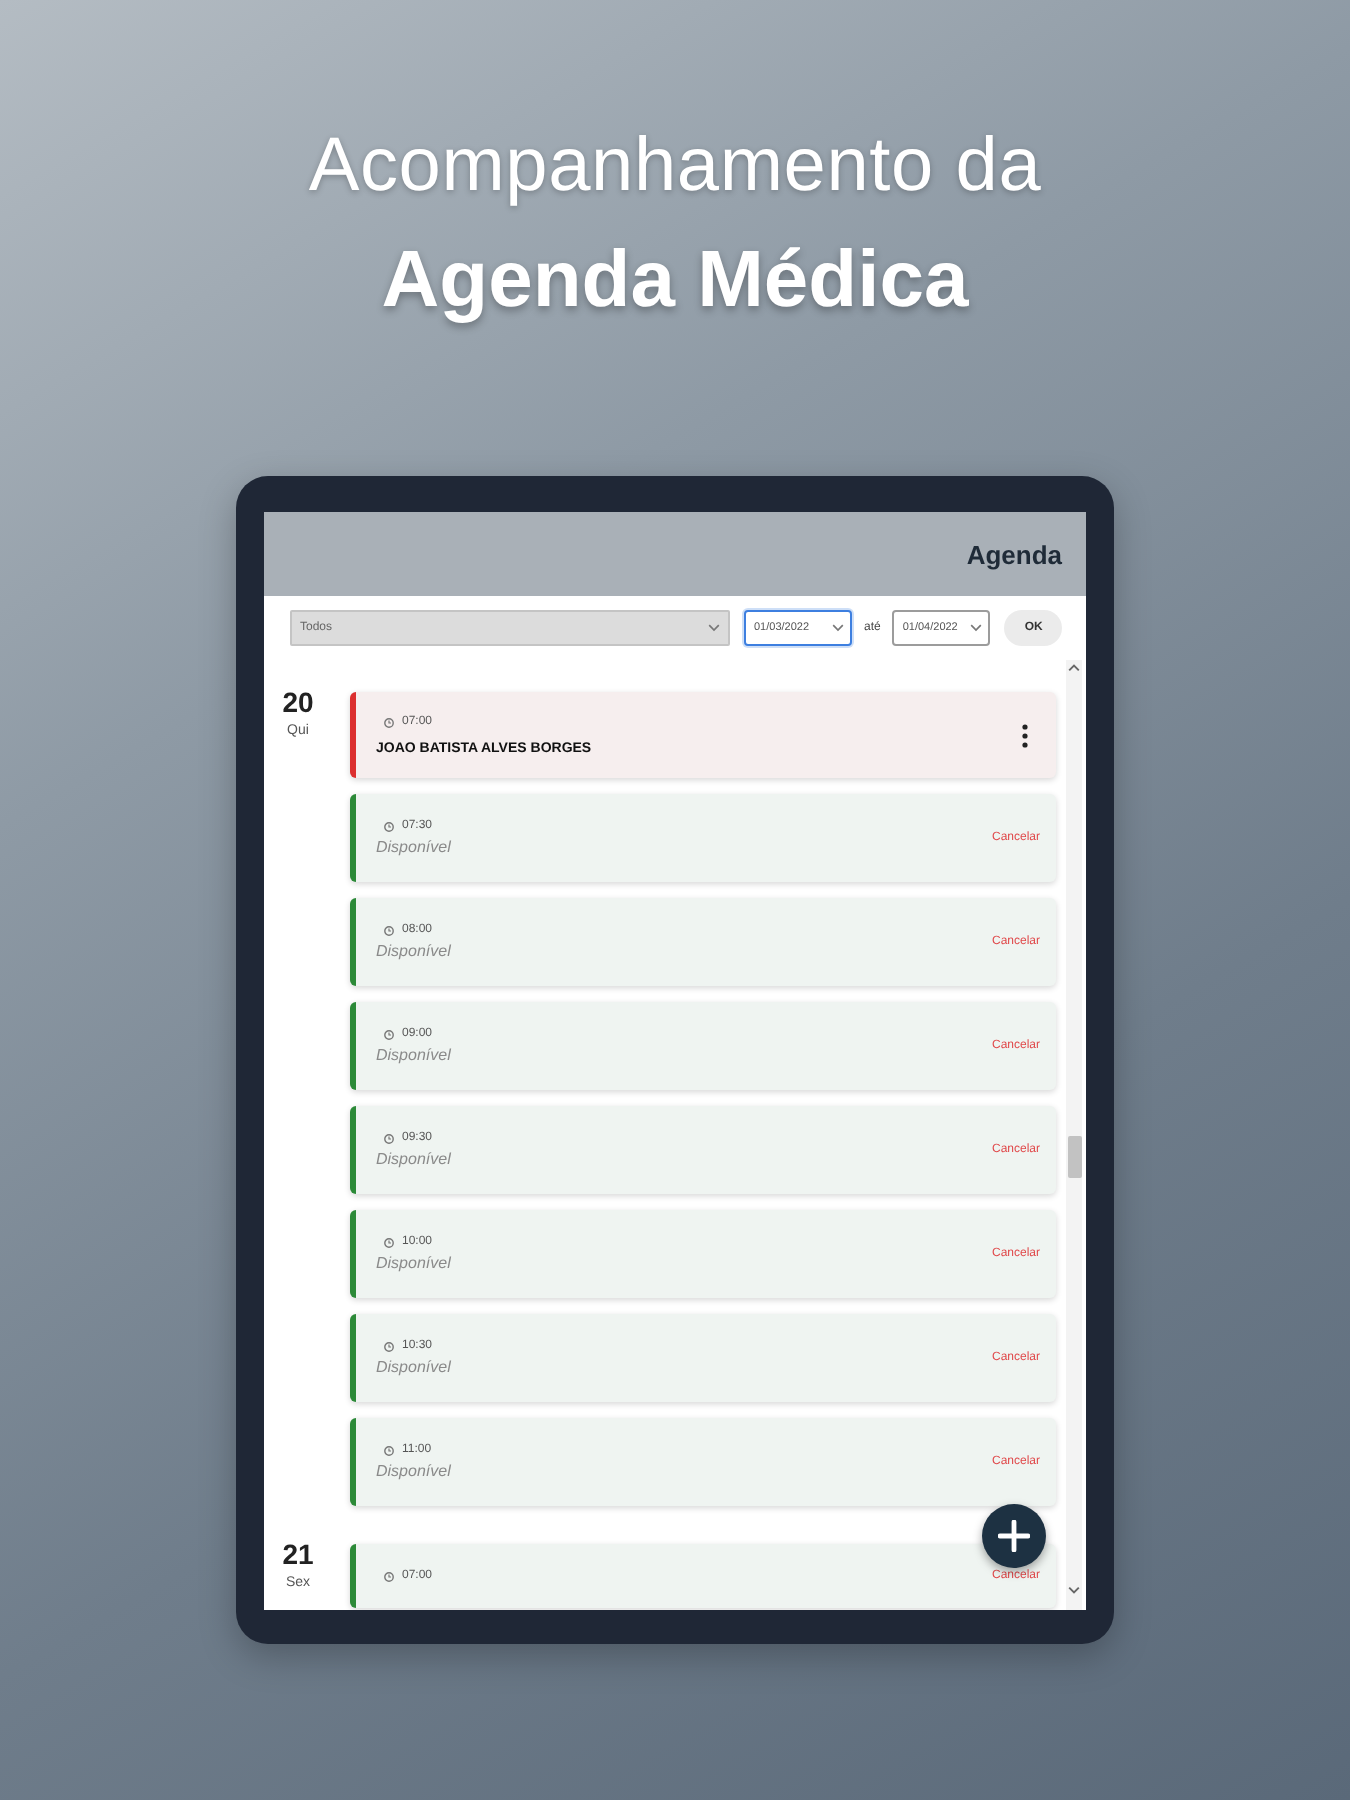 This screenshot has width=1350, height=1800. I want to click on day-number: 21, so click(298, 1554).